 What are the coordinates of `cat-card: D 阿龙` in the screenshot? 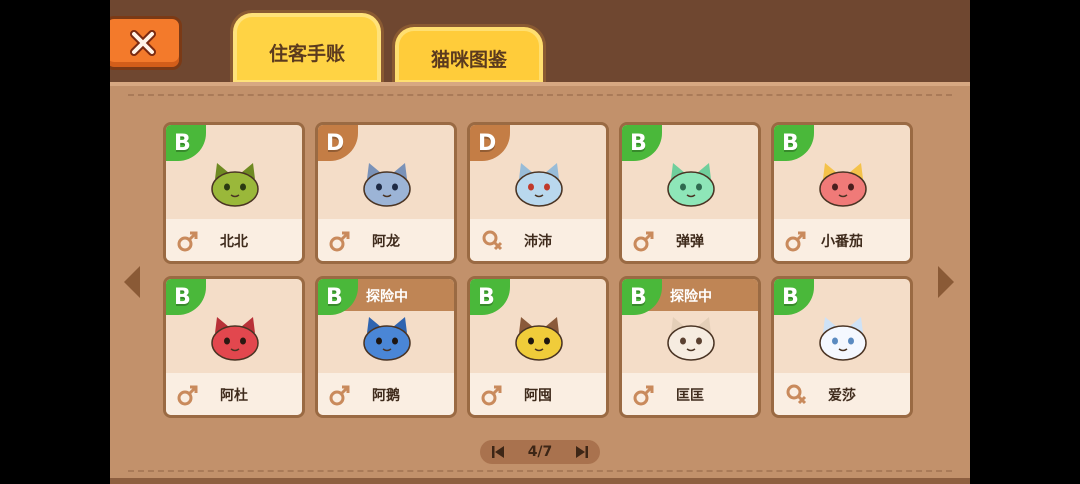 It's located at (386, 193).